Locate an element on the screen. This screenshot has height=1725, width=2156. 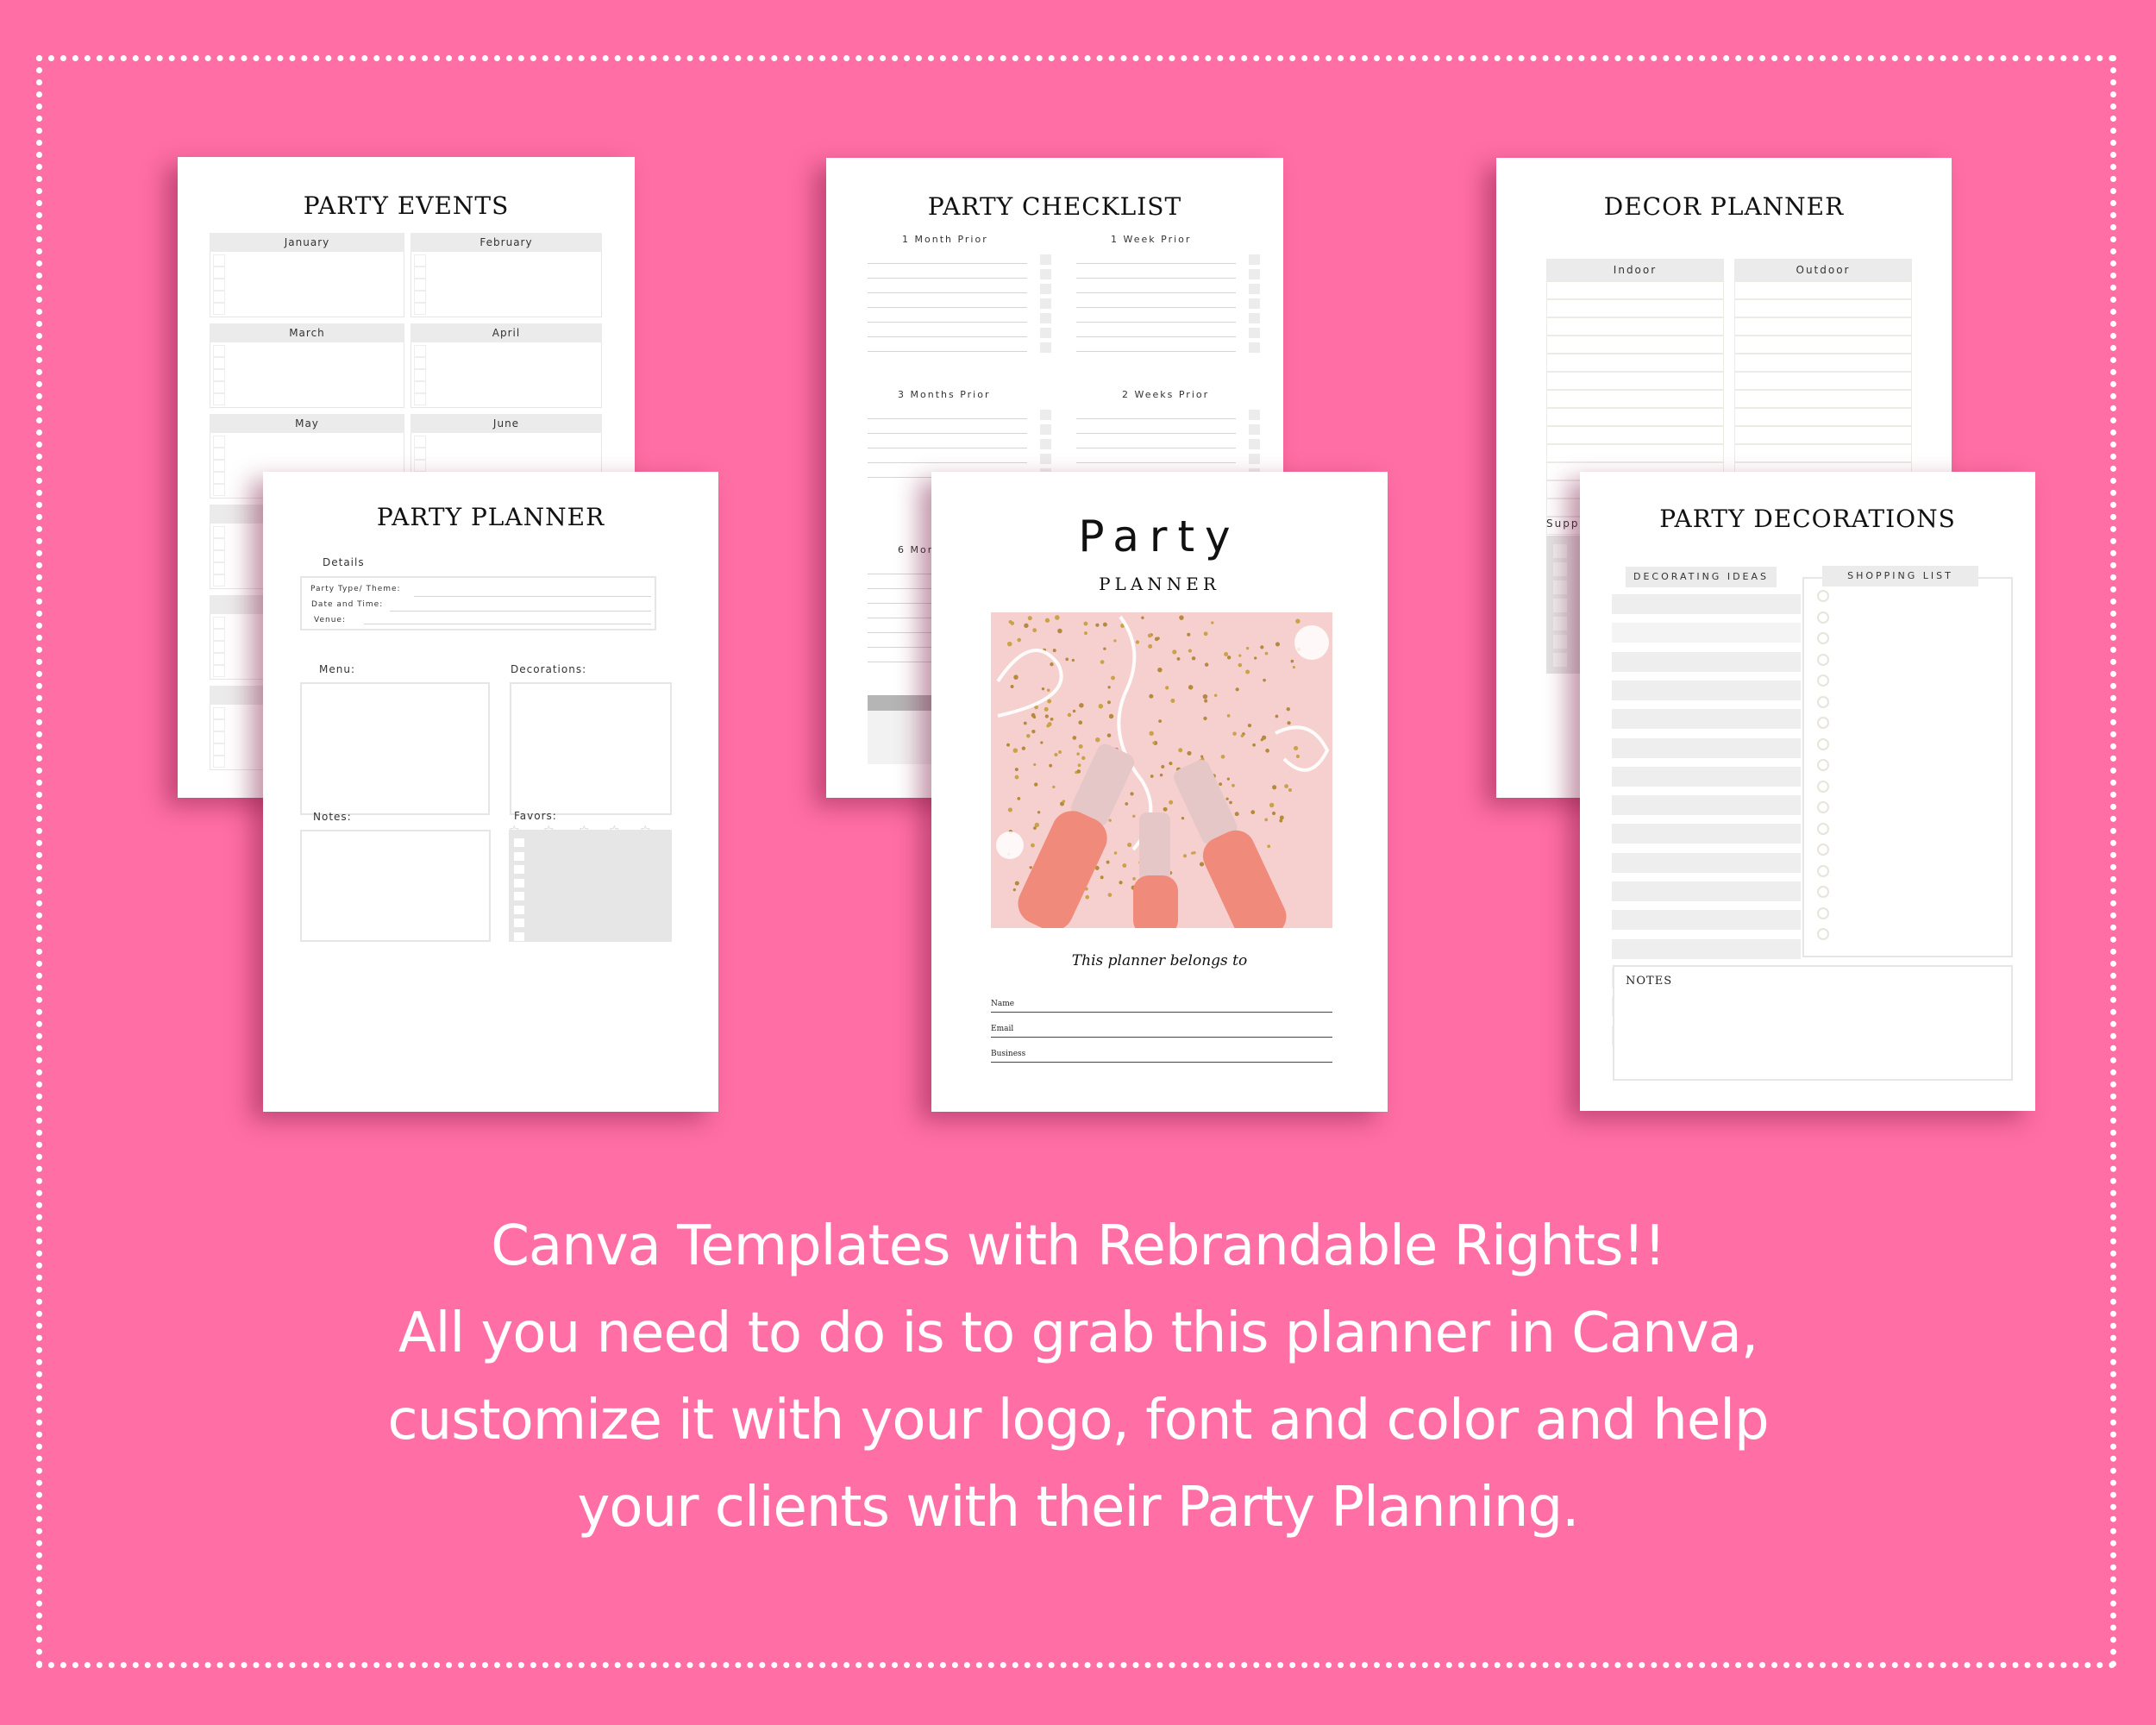
menu-box is located at coordinates (395, 748).